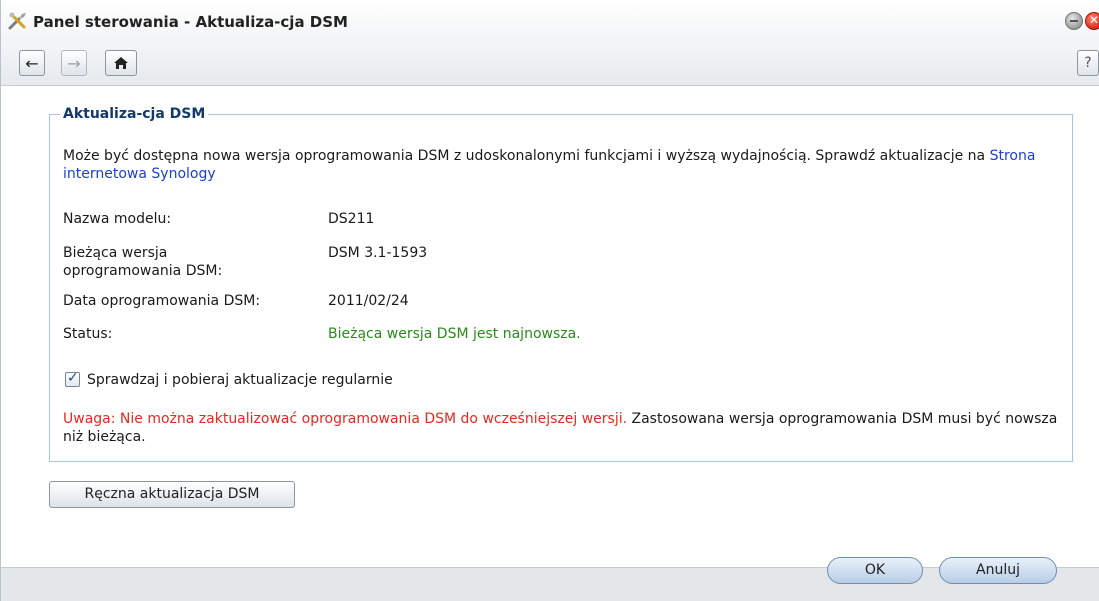 The height and width of the screenshot is (601, 1099). I want to click on home-icon, so click(121, 63).